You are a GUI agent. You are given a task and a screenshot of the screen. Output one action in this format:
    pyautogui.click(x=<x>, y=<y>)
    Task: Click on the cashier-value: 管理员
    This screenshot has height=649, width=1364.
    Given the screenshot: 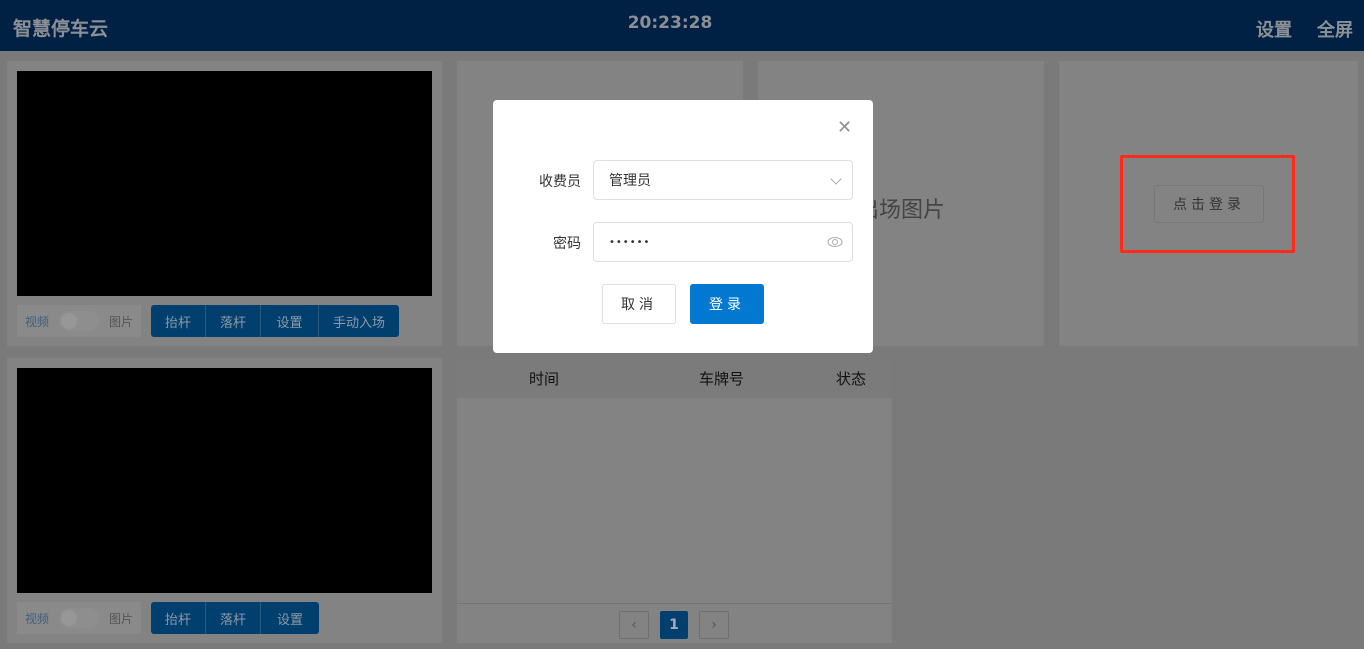 What is the action you would take?
    pyautogui.click(x=630, y=181)
    